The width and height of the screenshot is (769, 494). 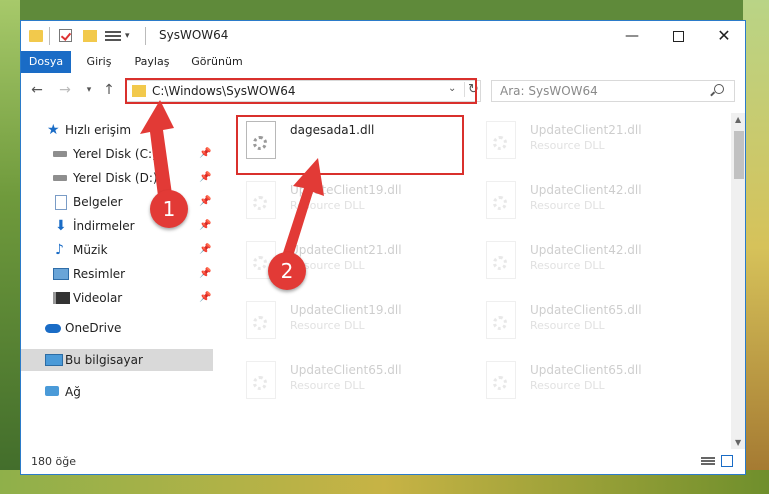 I want to click on sidebar-item-pictures: Resimler 📌, so click(x=117, y=274).